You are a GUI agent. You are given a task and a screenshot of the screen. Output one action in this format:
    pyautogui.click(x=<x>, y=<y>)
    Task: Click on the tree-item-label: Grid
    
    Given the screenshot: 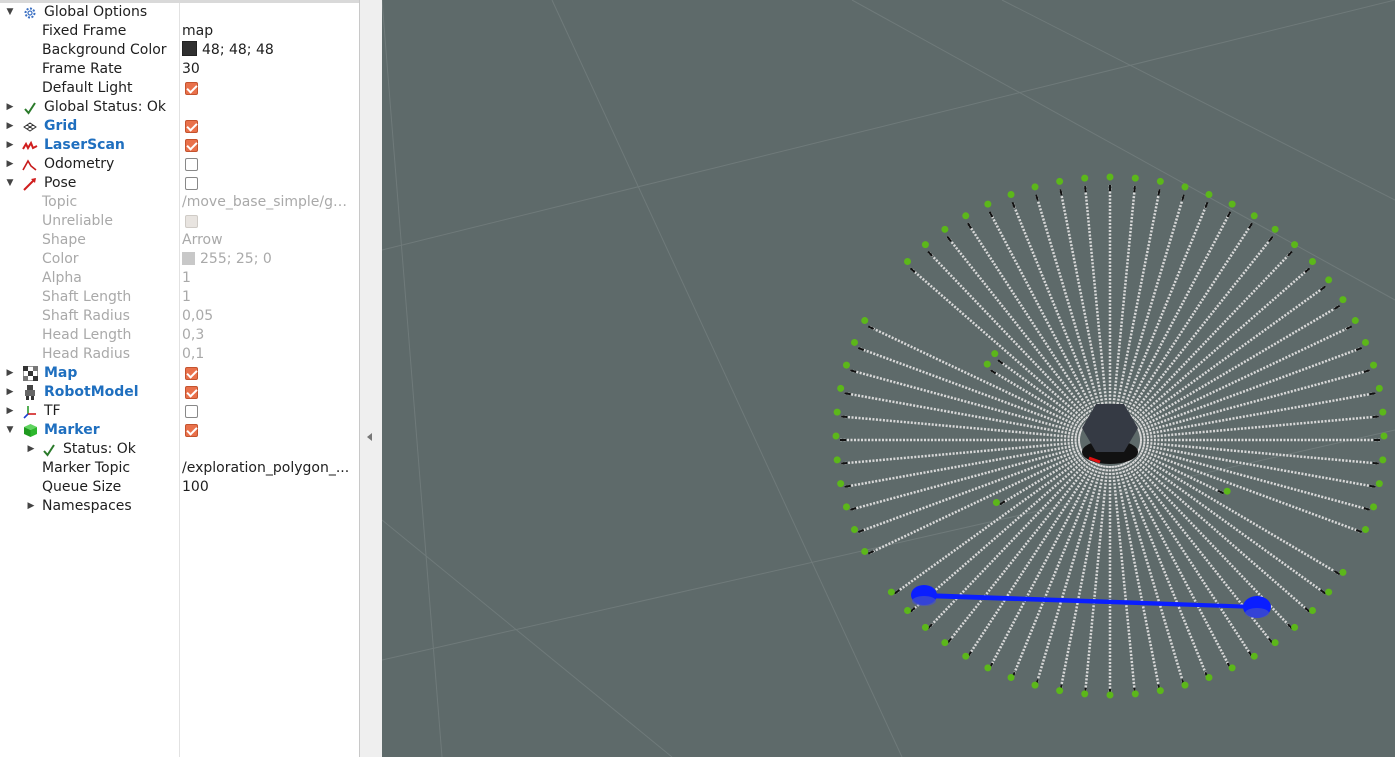 What is the action you would take?
    pyautogui.click(x=61, y=126)
    